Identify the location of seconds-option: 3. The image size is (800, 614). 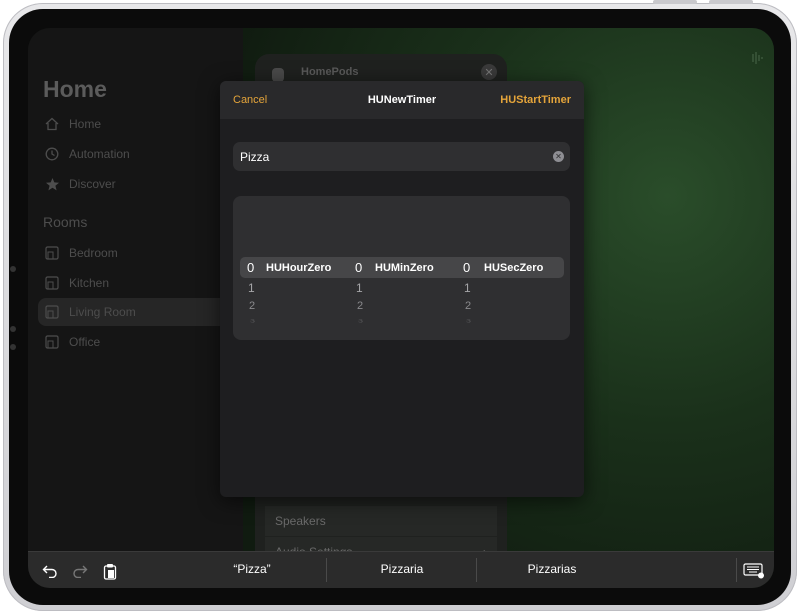
(469, 321).